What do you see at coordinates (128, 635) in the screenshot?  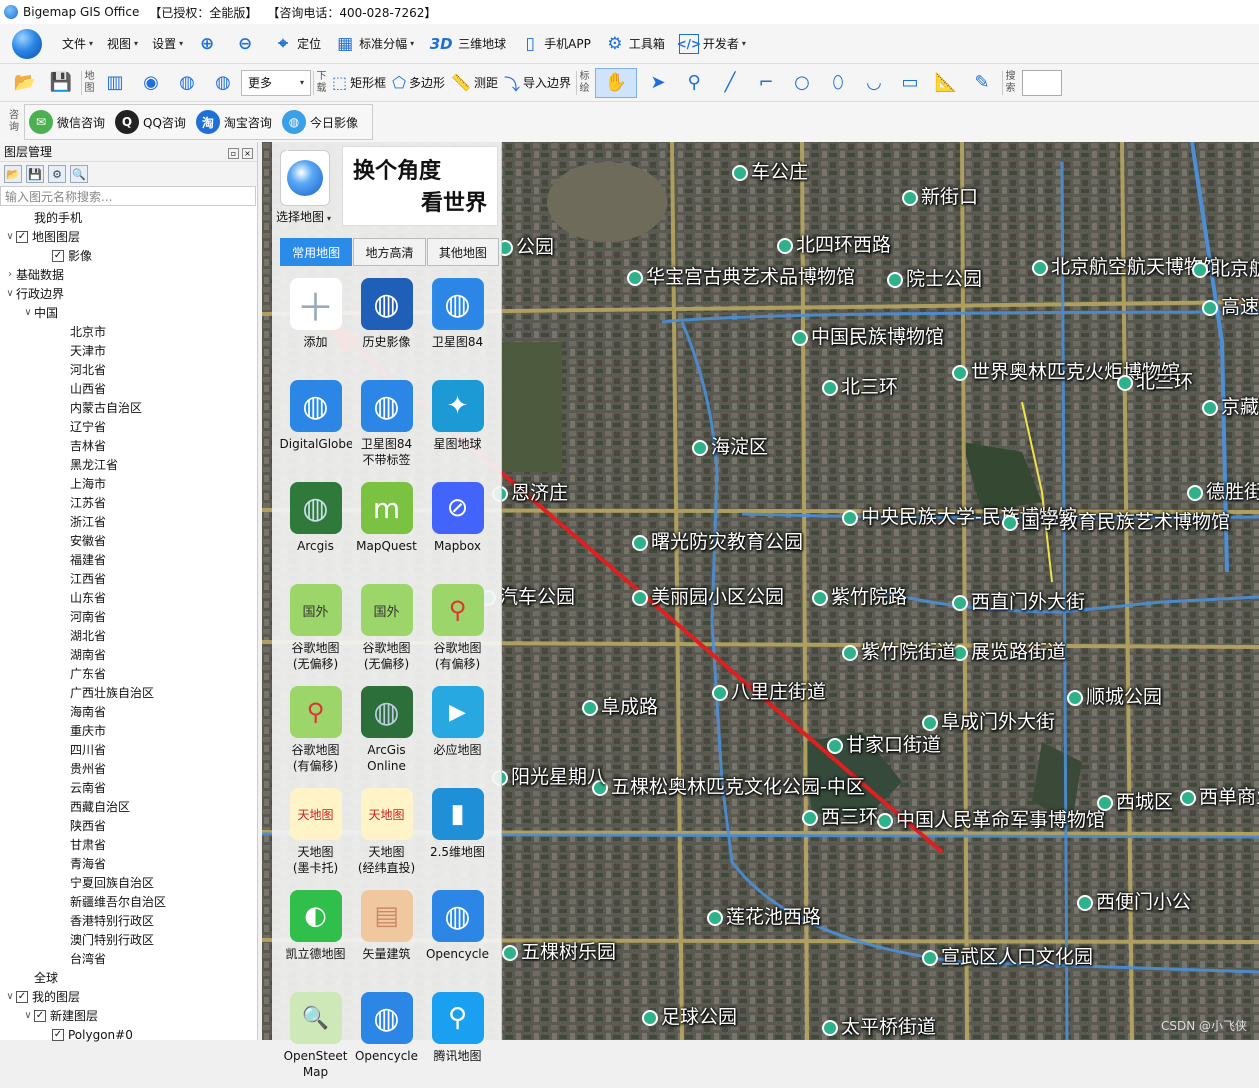 I see `layer-tree-item: 湖北省` at bounding box center [128, 635].